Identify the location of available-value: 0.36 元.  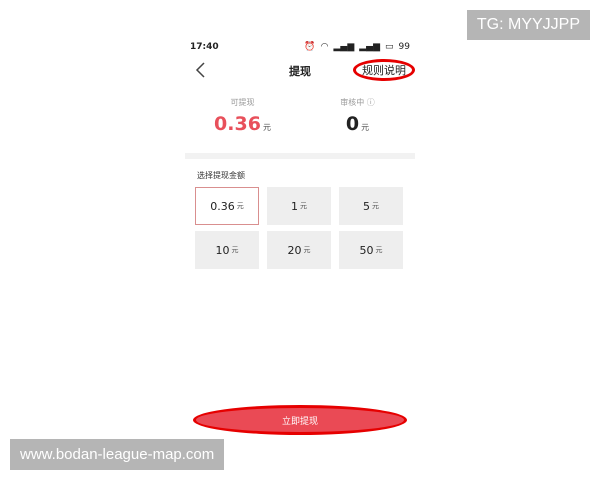
(242, 124).